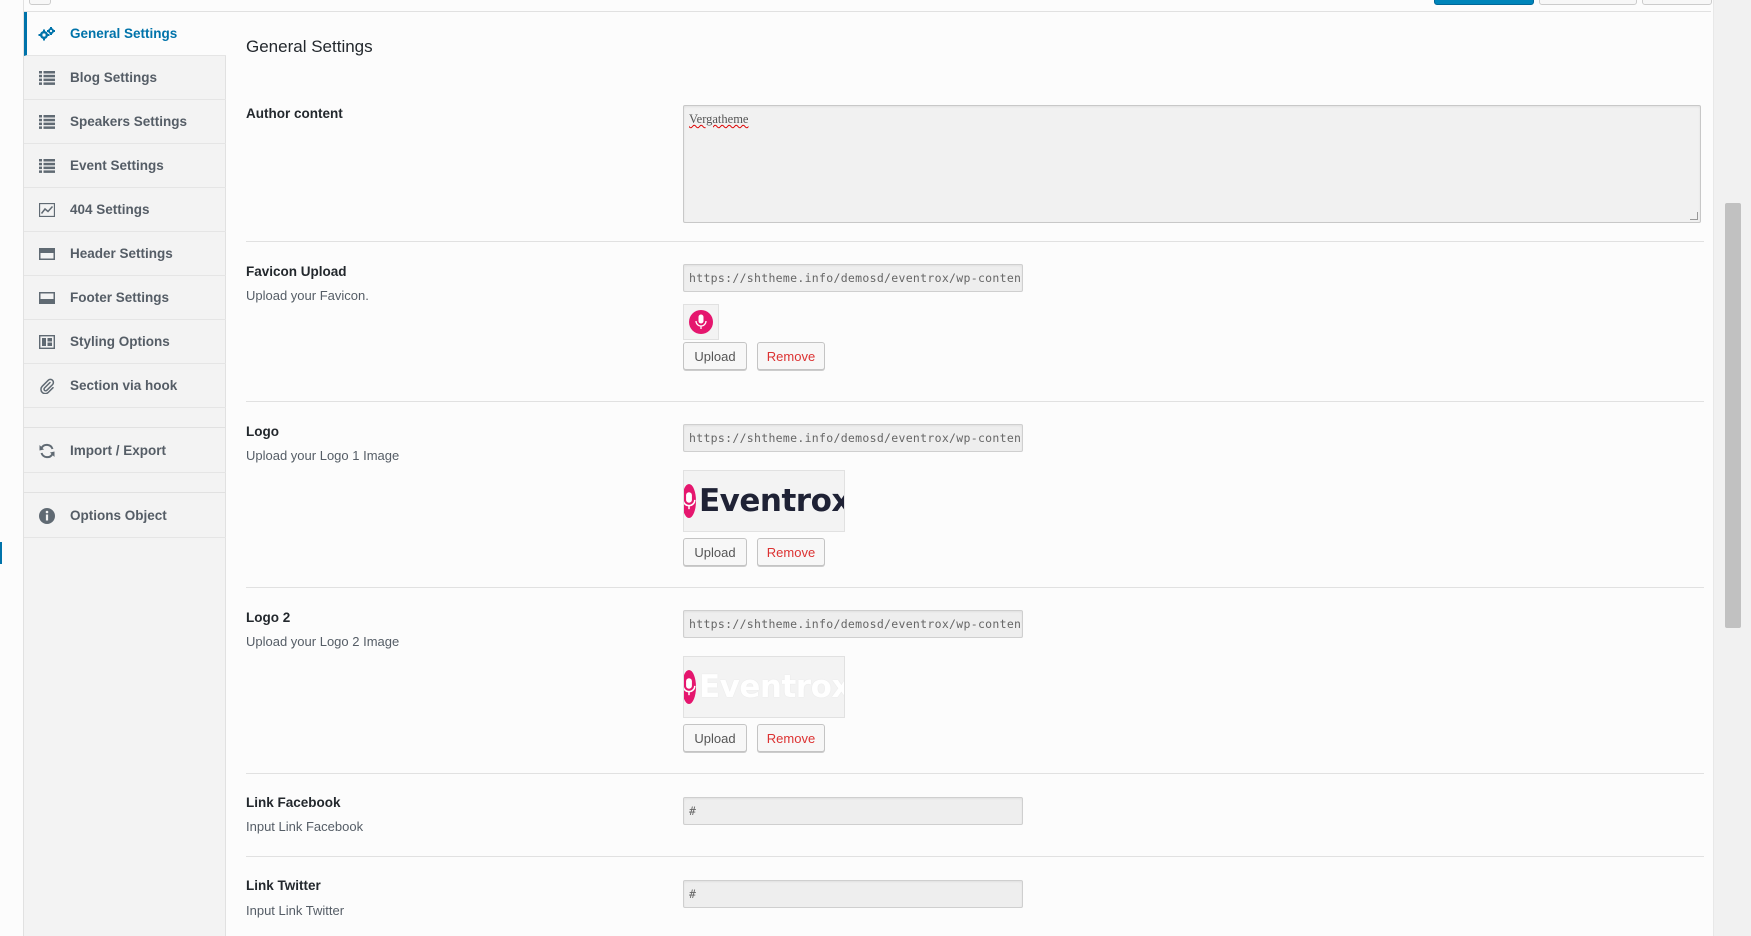  What do you see at coordinates (47, 298) in the screenshot?
I see `footer-icon` at bounding box center [47, 298].